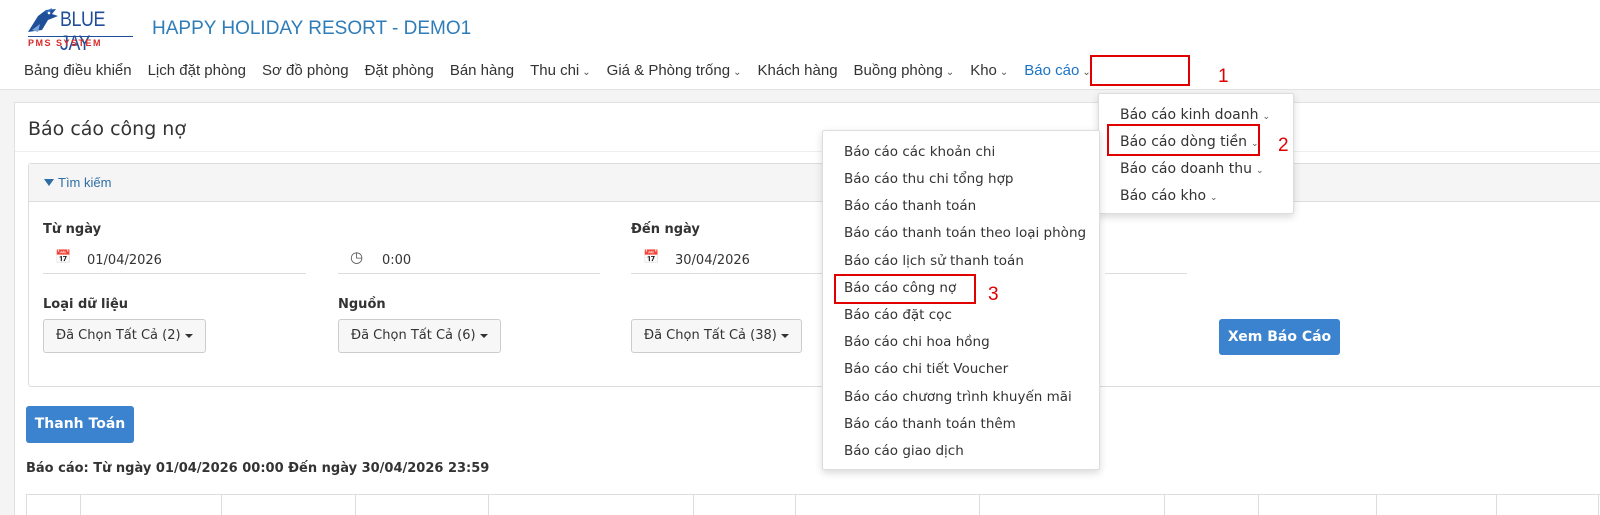 The image size is (1600, 515). I want to click on menu-item-deposits: Báo cáo đặt cọc, so click(898, 315).